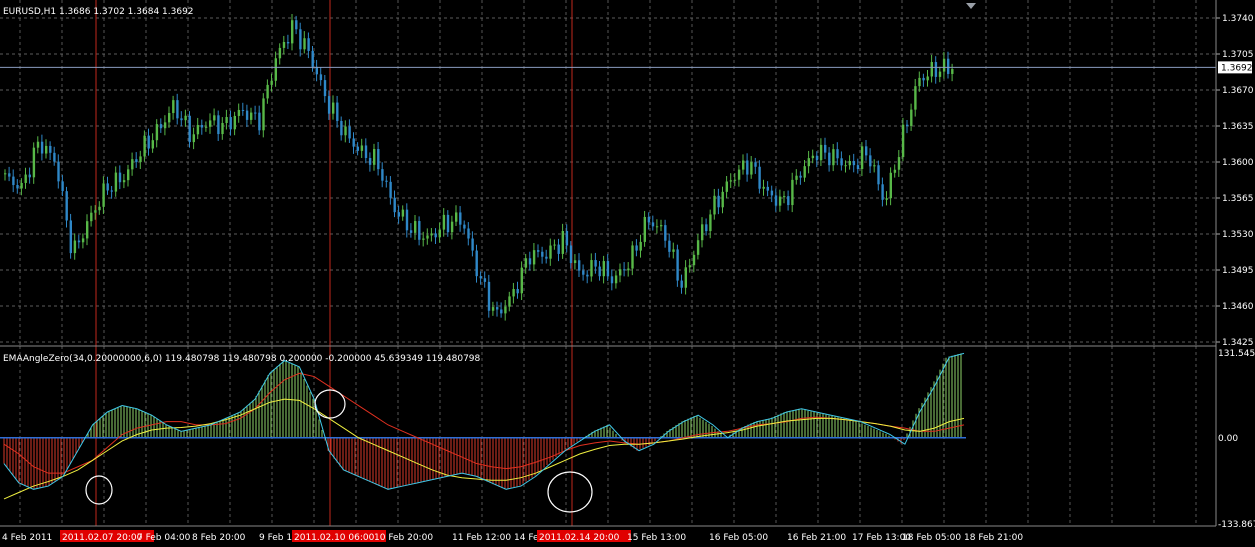 The height and width of the screenshot is (547, 1255). Describe the element at coordinates (1236, 354) in the screenshot. I see `indicator-tick-label: 131.5450` at that location.